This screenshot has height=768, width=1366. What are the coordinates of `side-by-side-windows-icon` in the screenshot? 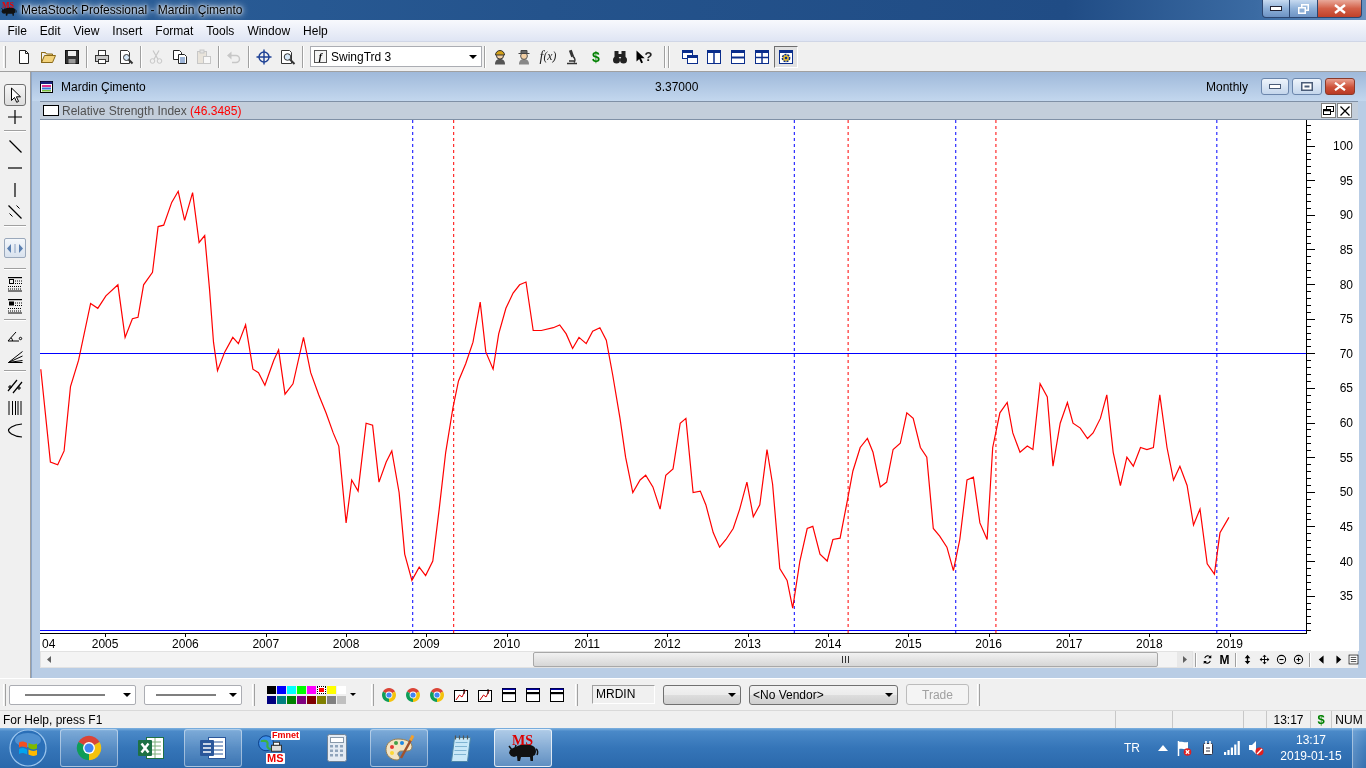 It's located at (714, 56).